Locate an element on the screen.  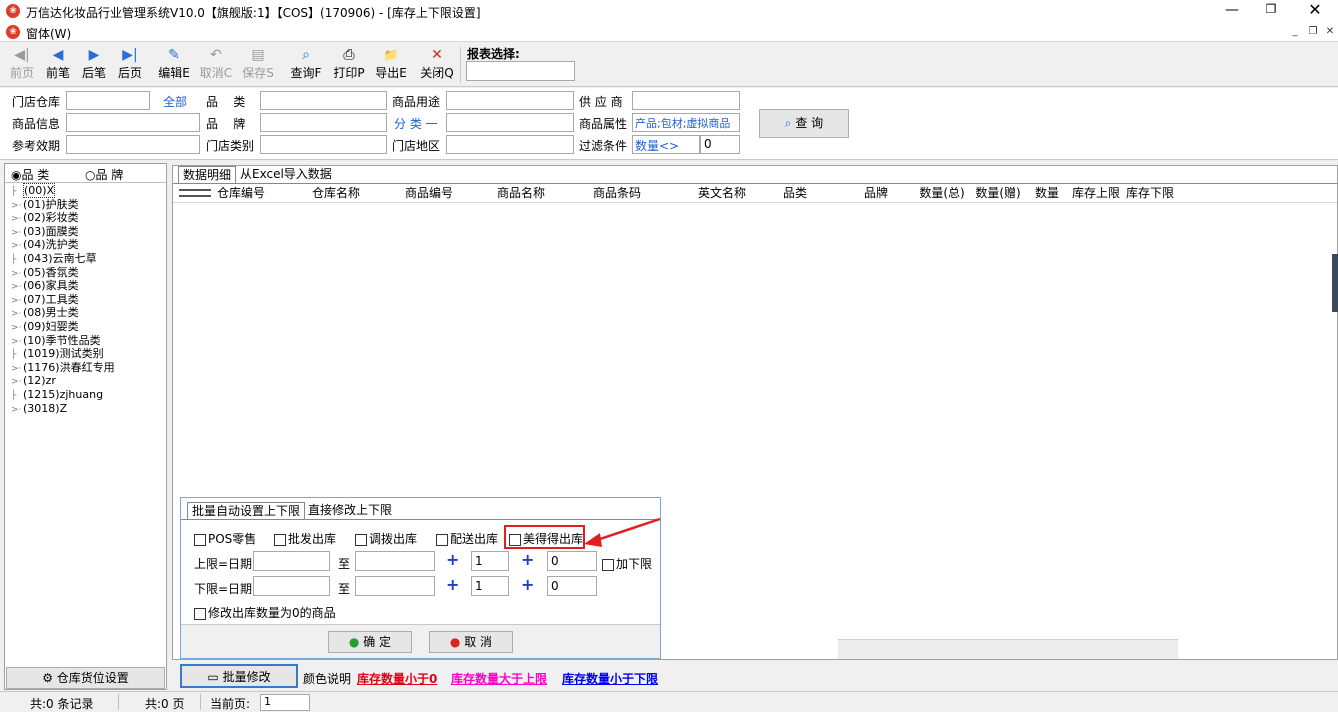
query-button: ⌕ 查询F is located at coordinates (306, 65).